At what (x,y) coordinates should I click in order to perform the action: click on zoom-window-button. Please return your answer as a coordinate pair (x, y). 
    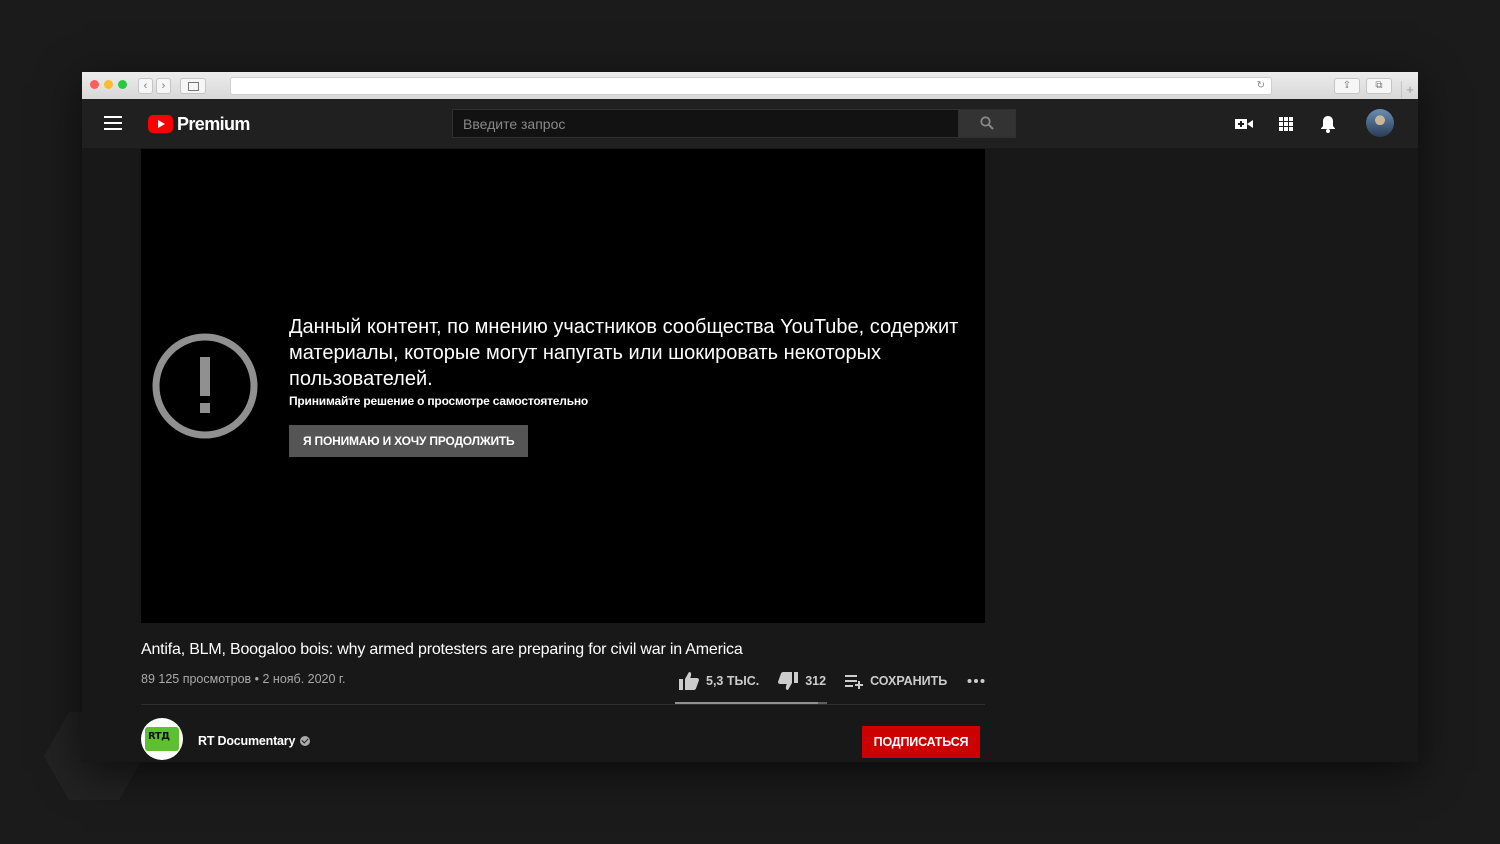
    Looking at the image, I should click on (122, 84).